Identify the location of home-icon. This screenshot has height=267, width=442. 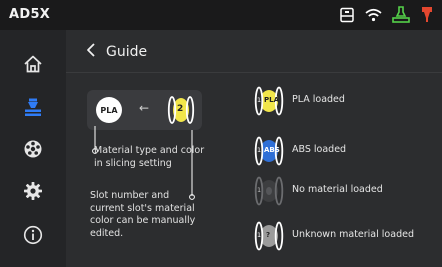
(33, 64).